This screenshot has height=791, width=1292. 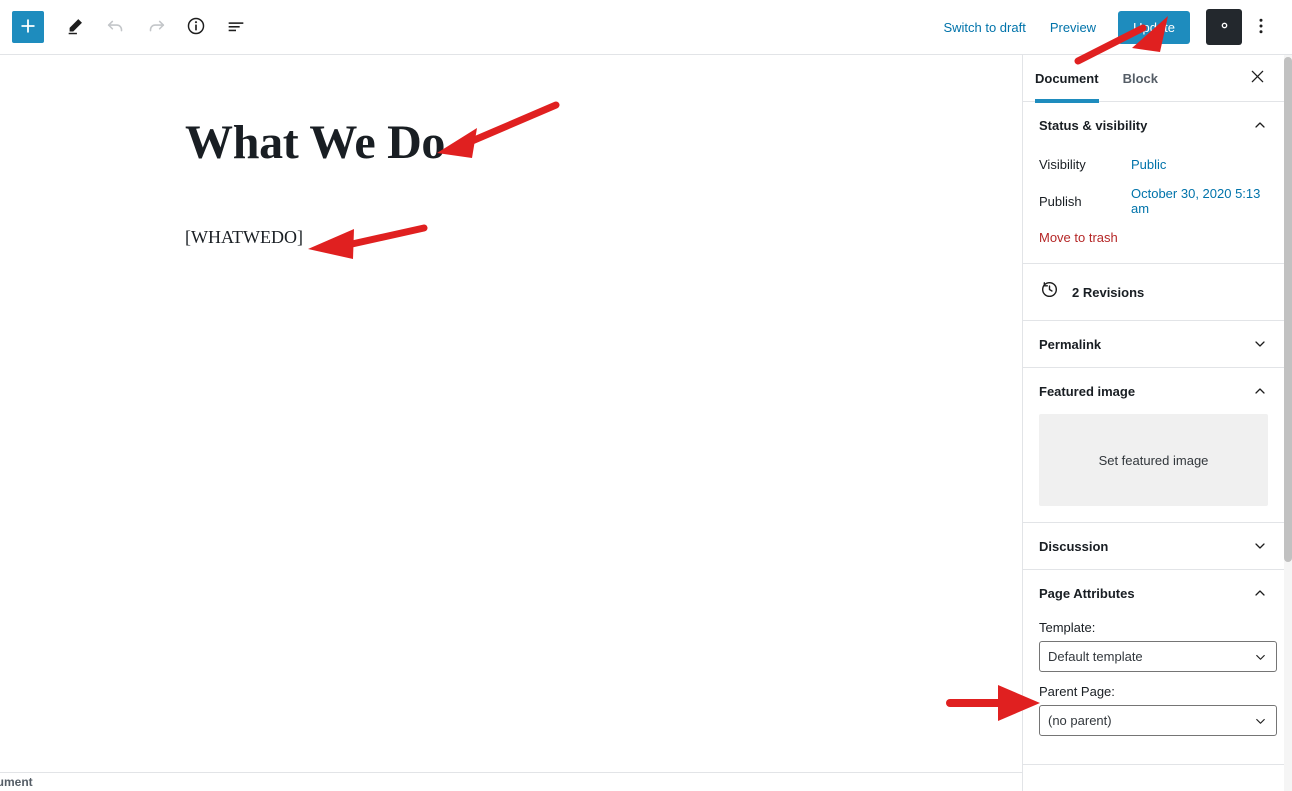 I want to click on panel-status-visibility-header: Status & visibility, so click(x=1153, y=125).